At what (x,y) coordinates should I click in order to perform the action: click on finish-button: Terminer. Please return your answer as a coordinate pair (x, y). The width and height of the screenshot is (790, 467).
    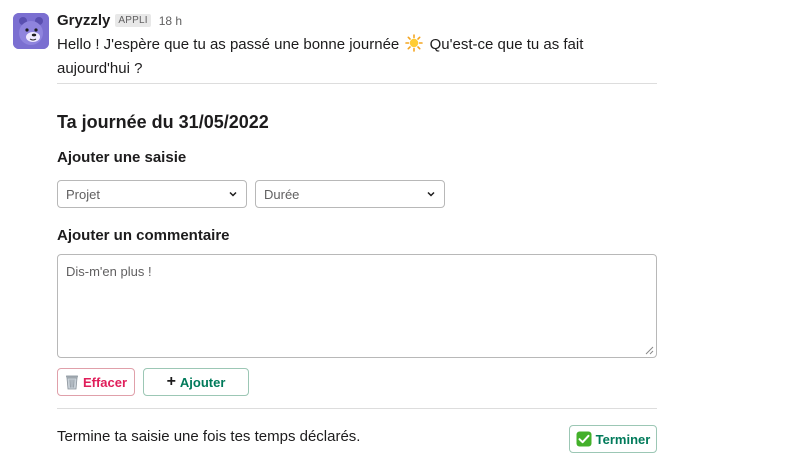
    Looking at the image, I should click on (613, 439).